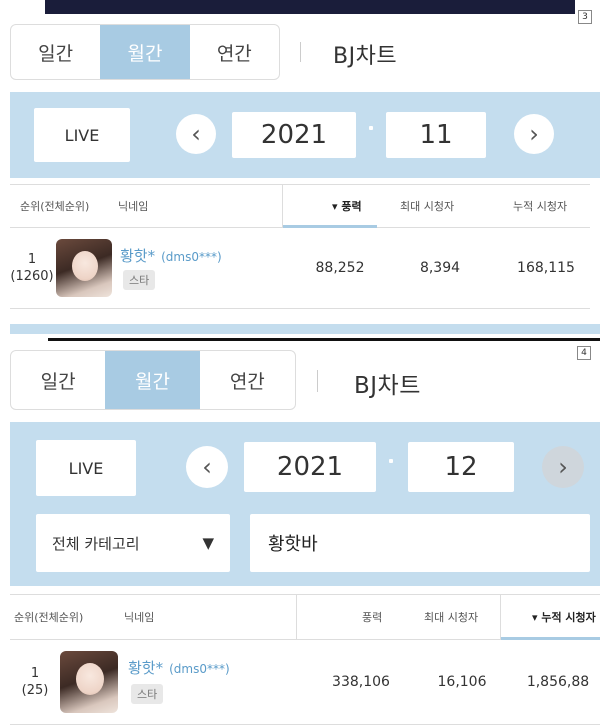 This screenshot has width=600, height=727. I want to click on top-rule, so click(324, 339).